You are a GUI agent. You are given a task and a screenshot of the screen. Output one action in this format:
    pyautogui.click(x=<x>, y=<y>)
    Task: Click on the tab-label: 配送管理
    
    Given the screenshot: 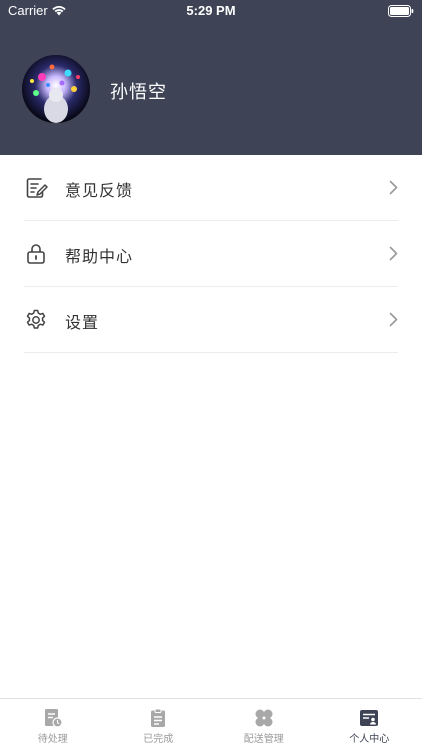 What is the action you would take?
    pyautogui.click(x=263, y=739)
    